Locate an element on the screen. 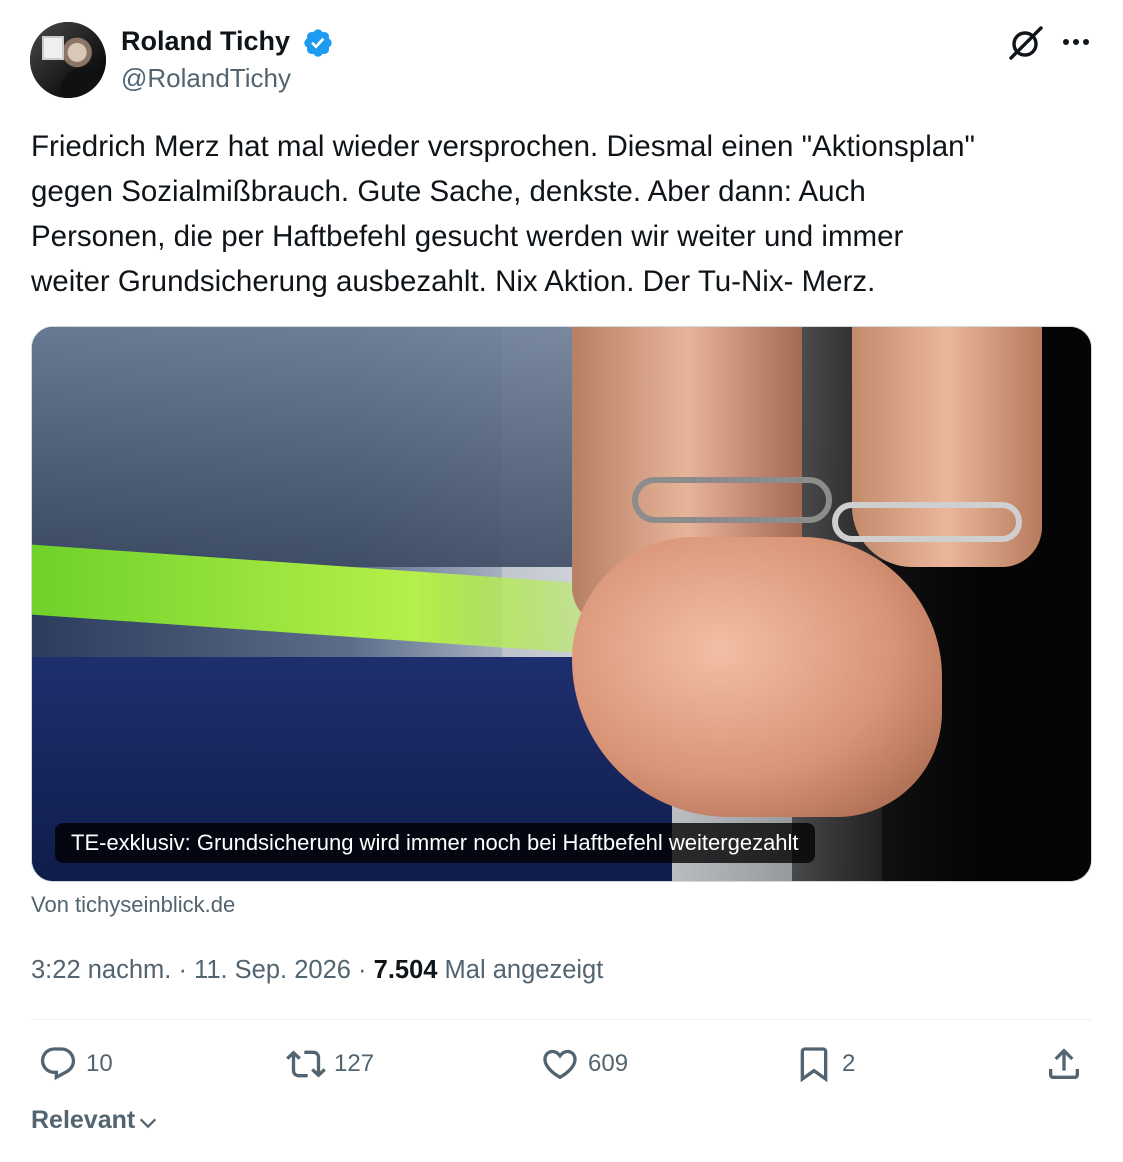 The width and height of the screenshot is (1123, 1162). chevron-down-icon is located at coordinates (148, 1123).